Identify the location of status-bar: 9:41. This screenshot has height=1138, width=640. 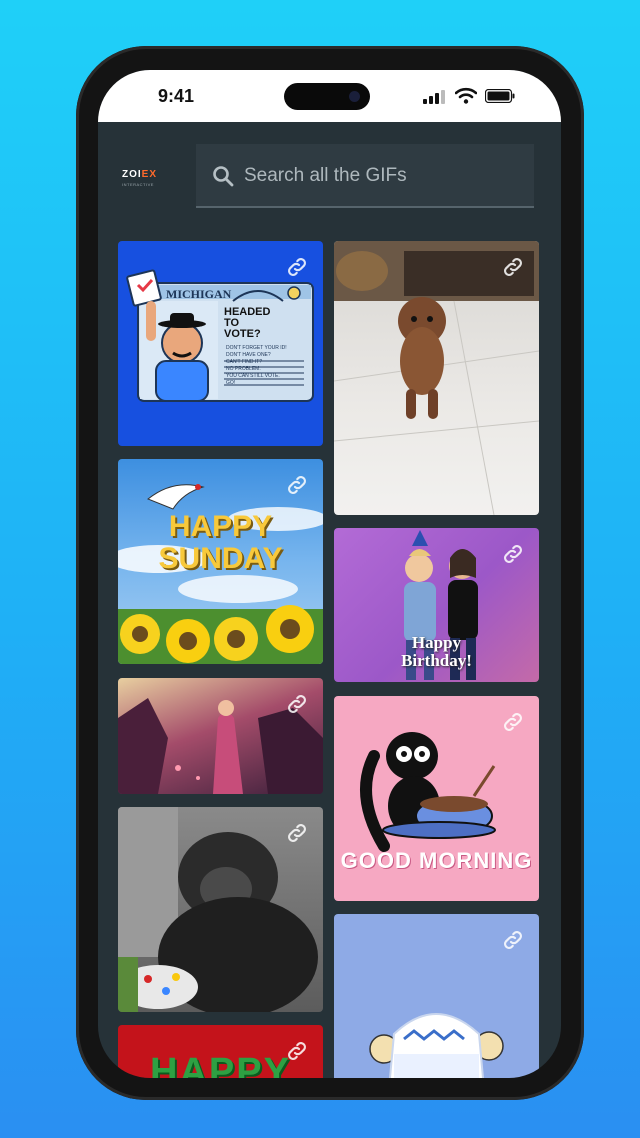
(329, 96).